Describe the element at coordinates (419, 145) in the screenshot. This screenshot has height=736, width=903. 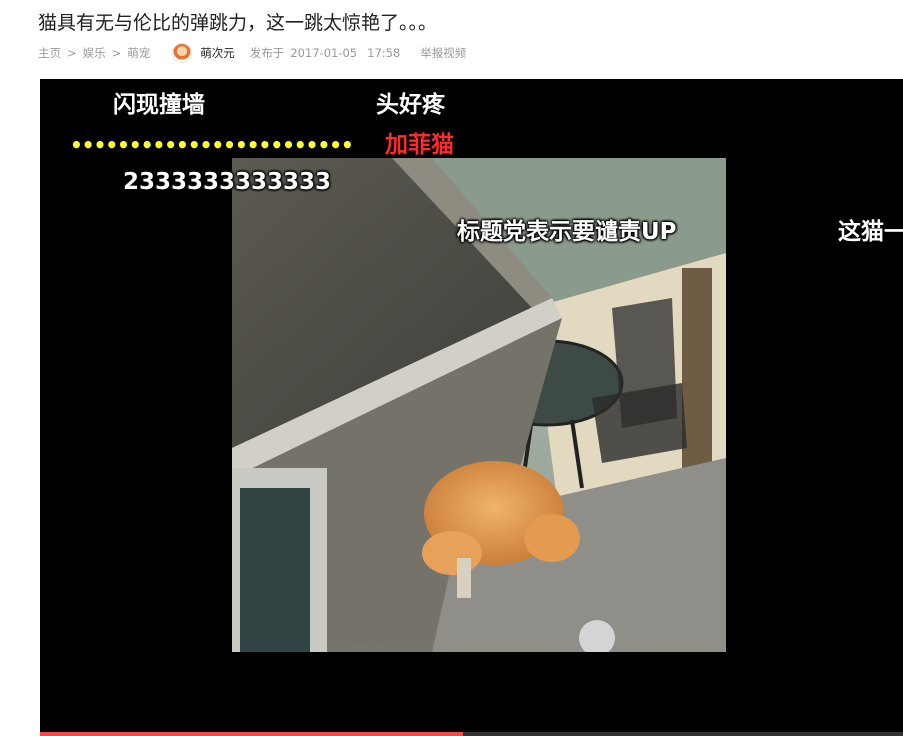
I see `danmaku-comment: 加菲猫` at that location.